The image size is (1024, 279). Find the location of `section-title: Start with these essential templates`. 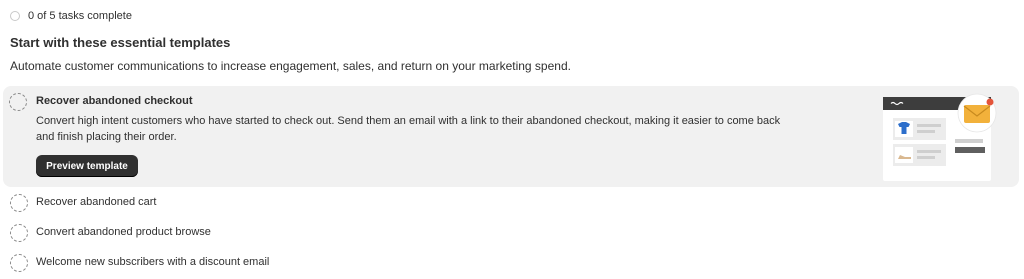

section-title: Start with these essential templates is located at coordinates (120, 42).